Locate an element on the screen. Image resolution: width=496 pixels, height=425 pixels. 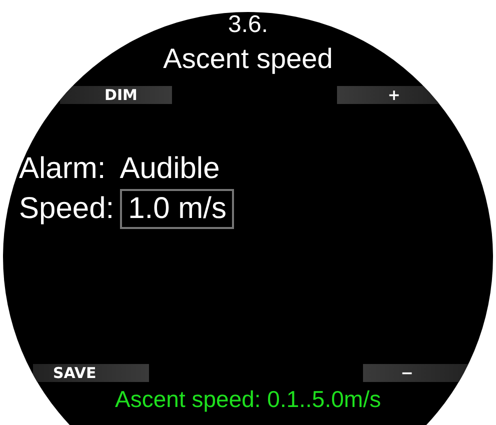
field-label: Alarm: is located at coordinates (62, 169).